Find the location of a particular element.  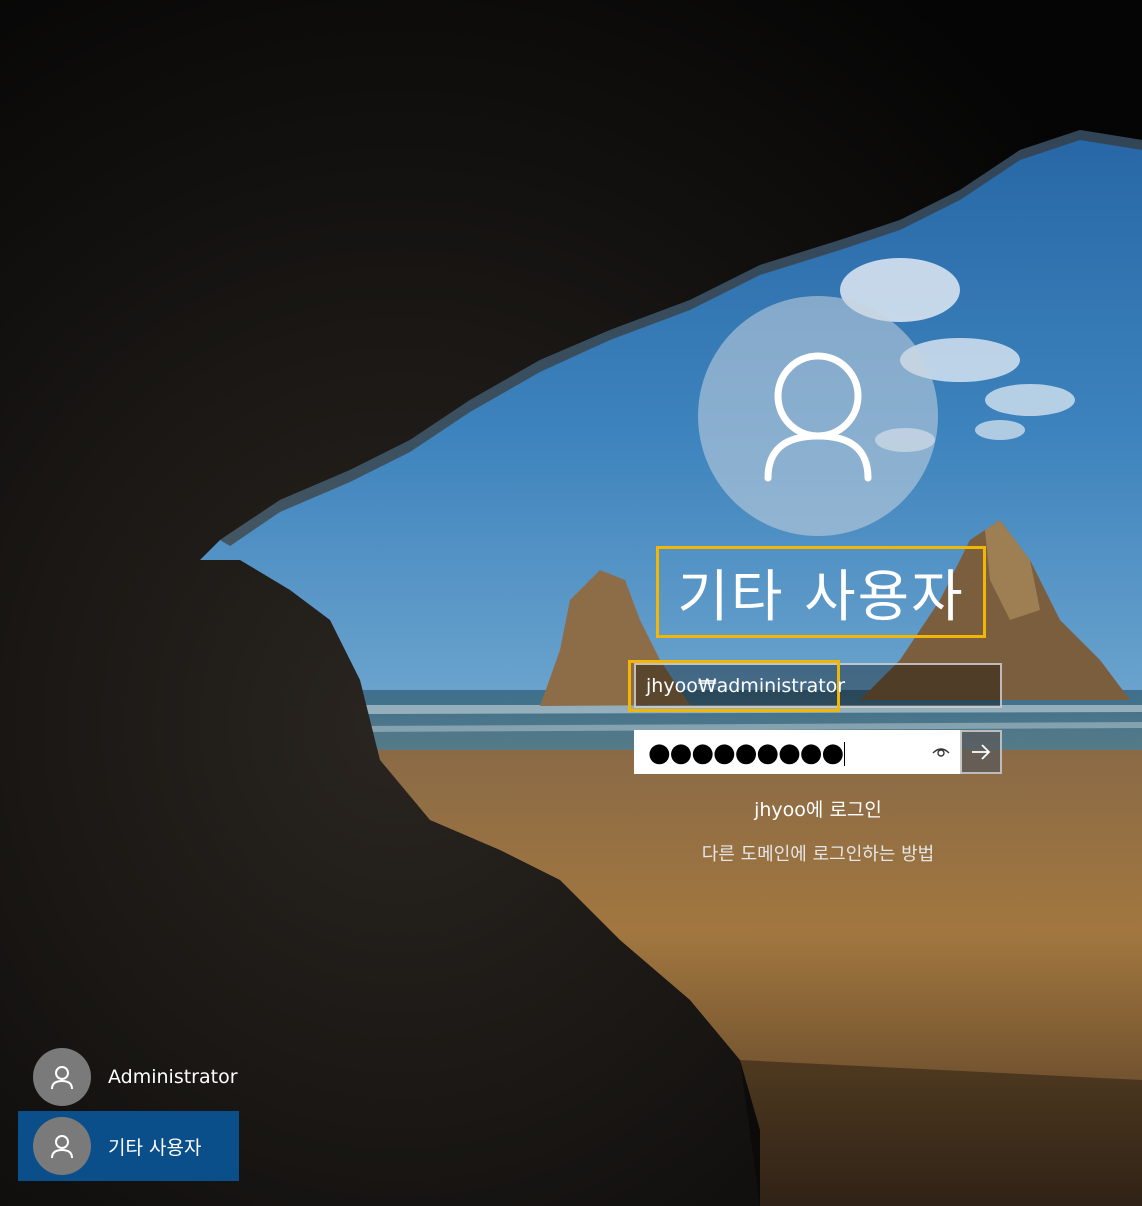

password-mask: ●●●●●●●●● is located at coordinates (746, 753).